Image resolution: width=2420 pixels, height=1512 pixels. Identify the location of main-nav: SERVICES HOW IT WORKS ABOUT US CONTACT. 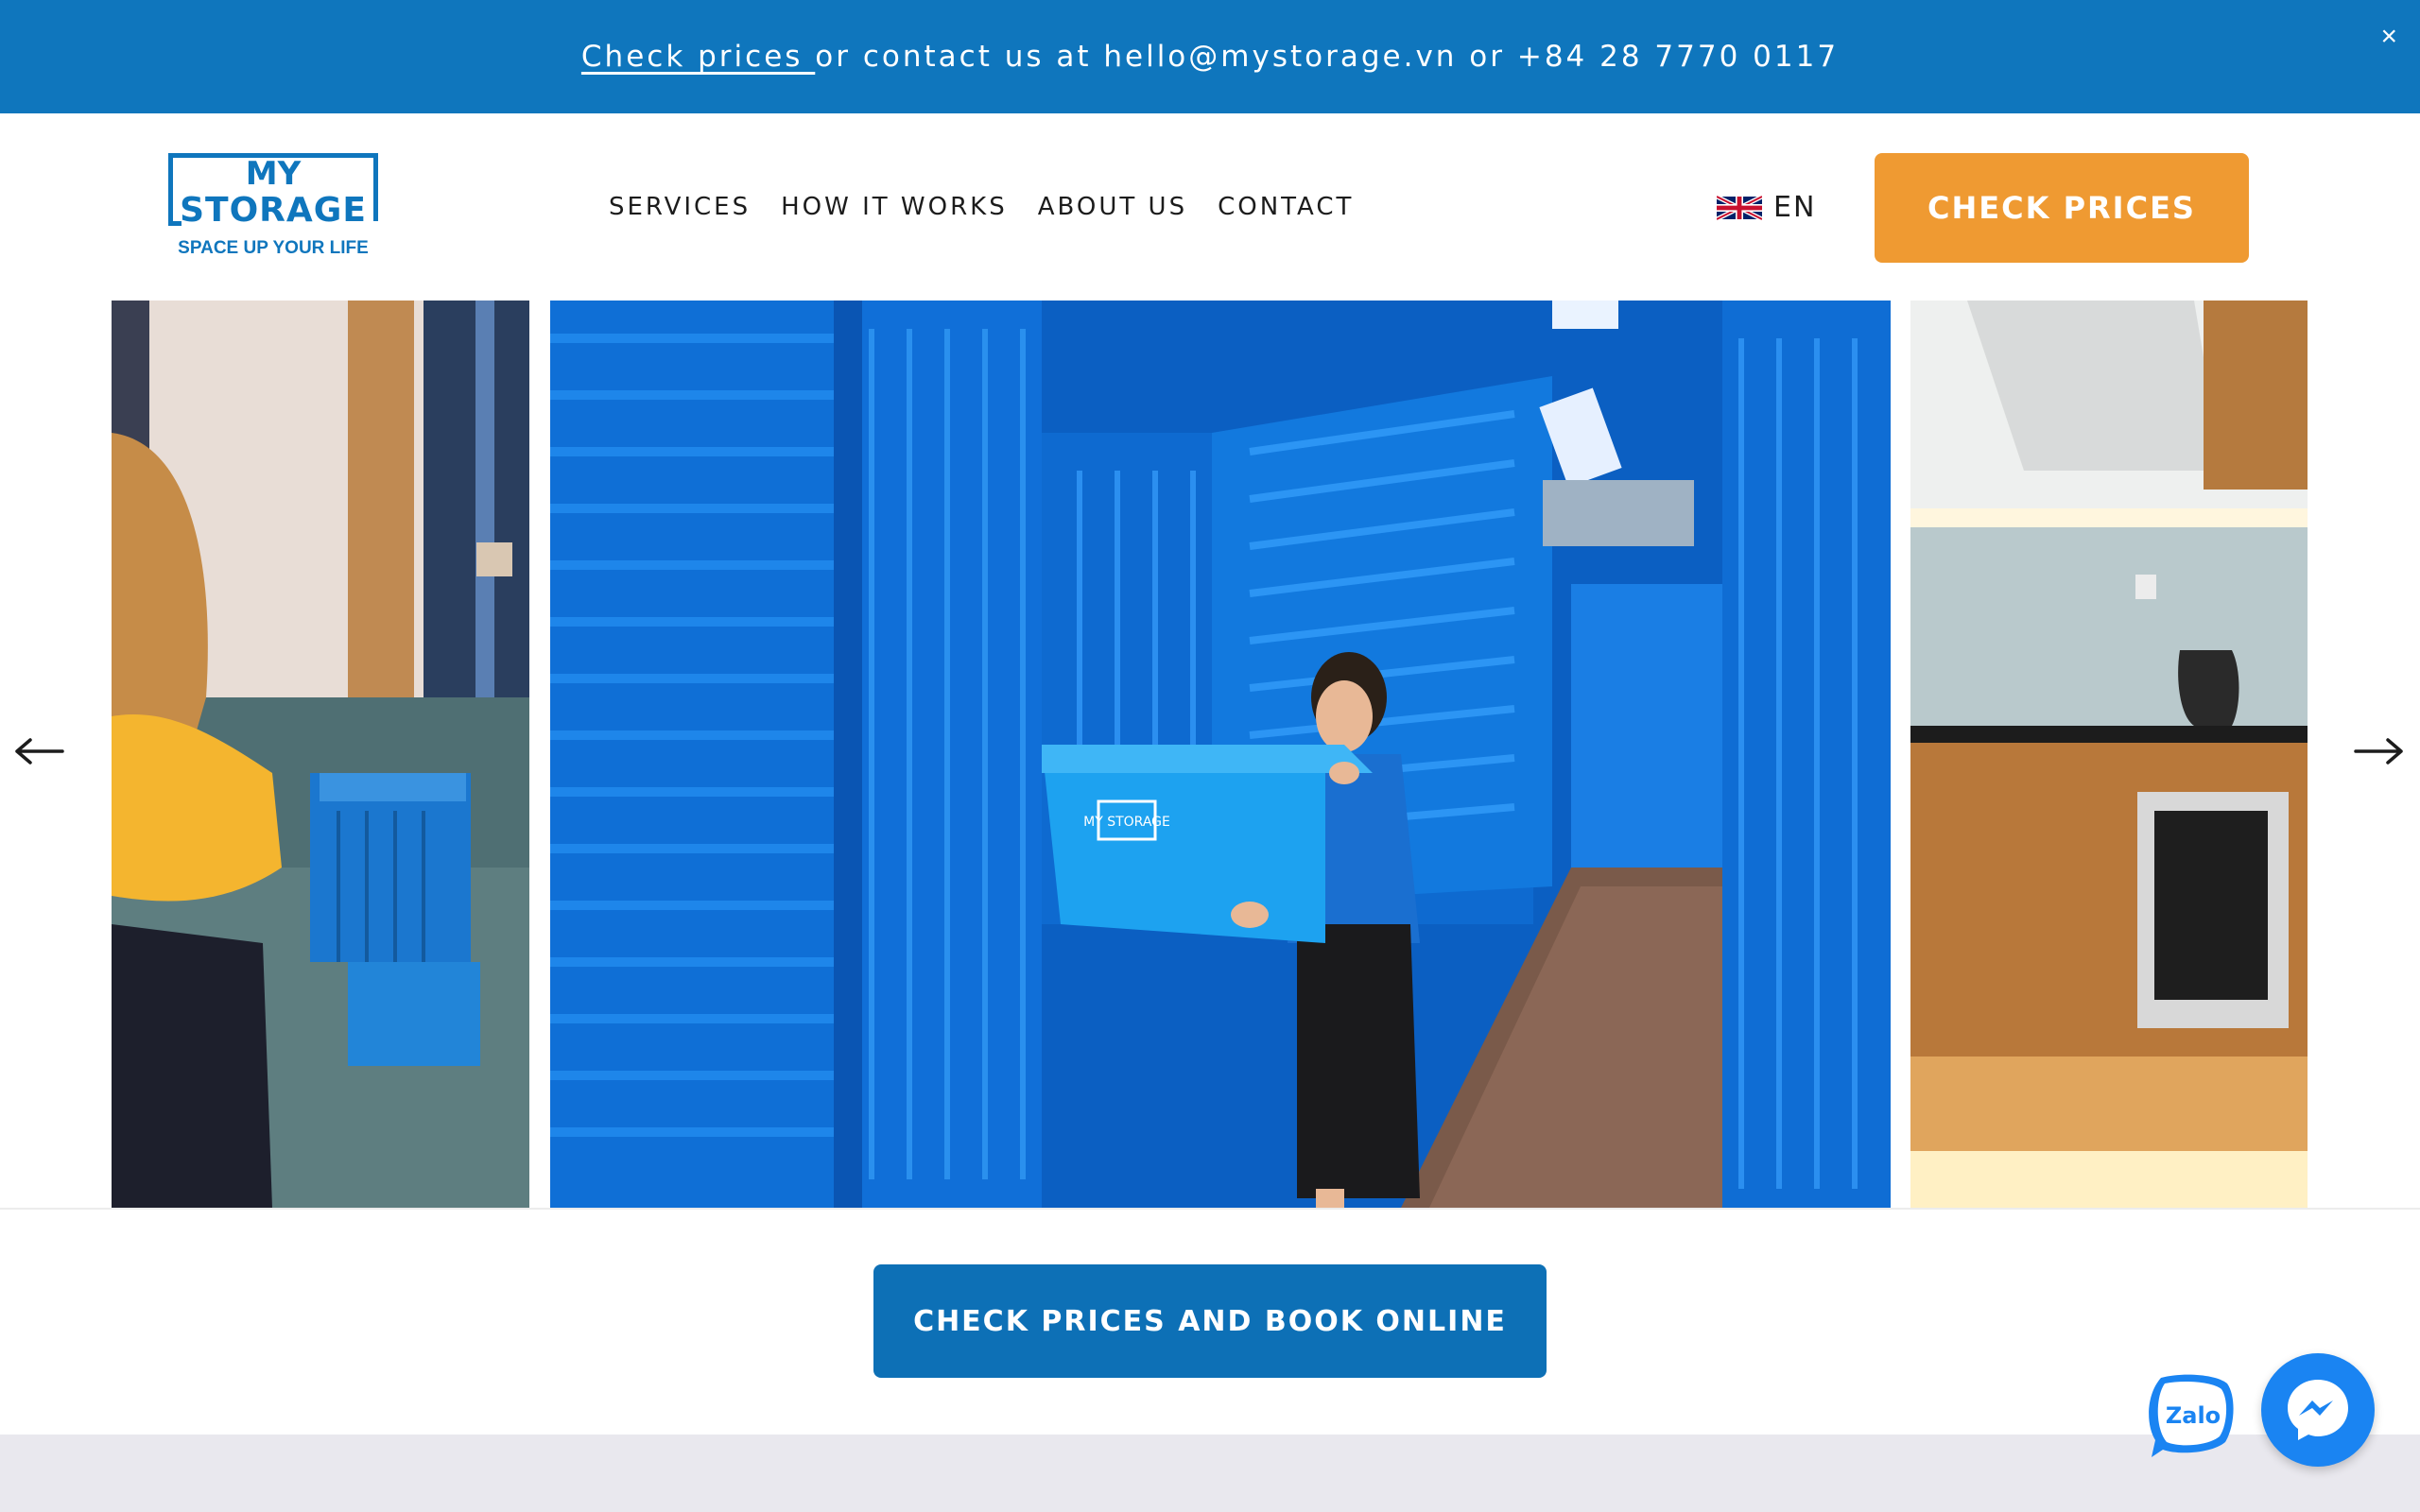
(982, 207).